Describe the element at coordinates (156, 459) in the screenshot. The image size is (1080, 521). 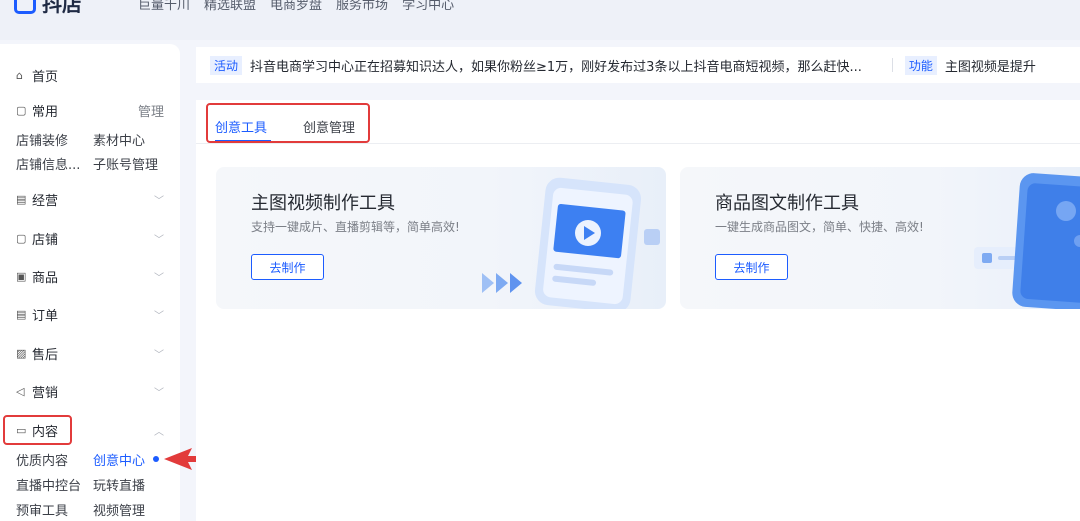
I see `active-dot` at that location.